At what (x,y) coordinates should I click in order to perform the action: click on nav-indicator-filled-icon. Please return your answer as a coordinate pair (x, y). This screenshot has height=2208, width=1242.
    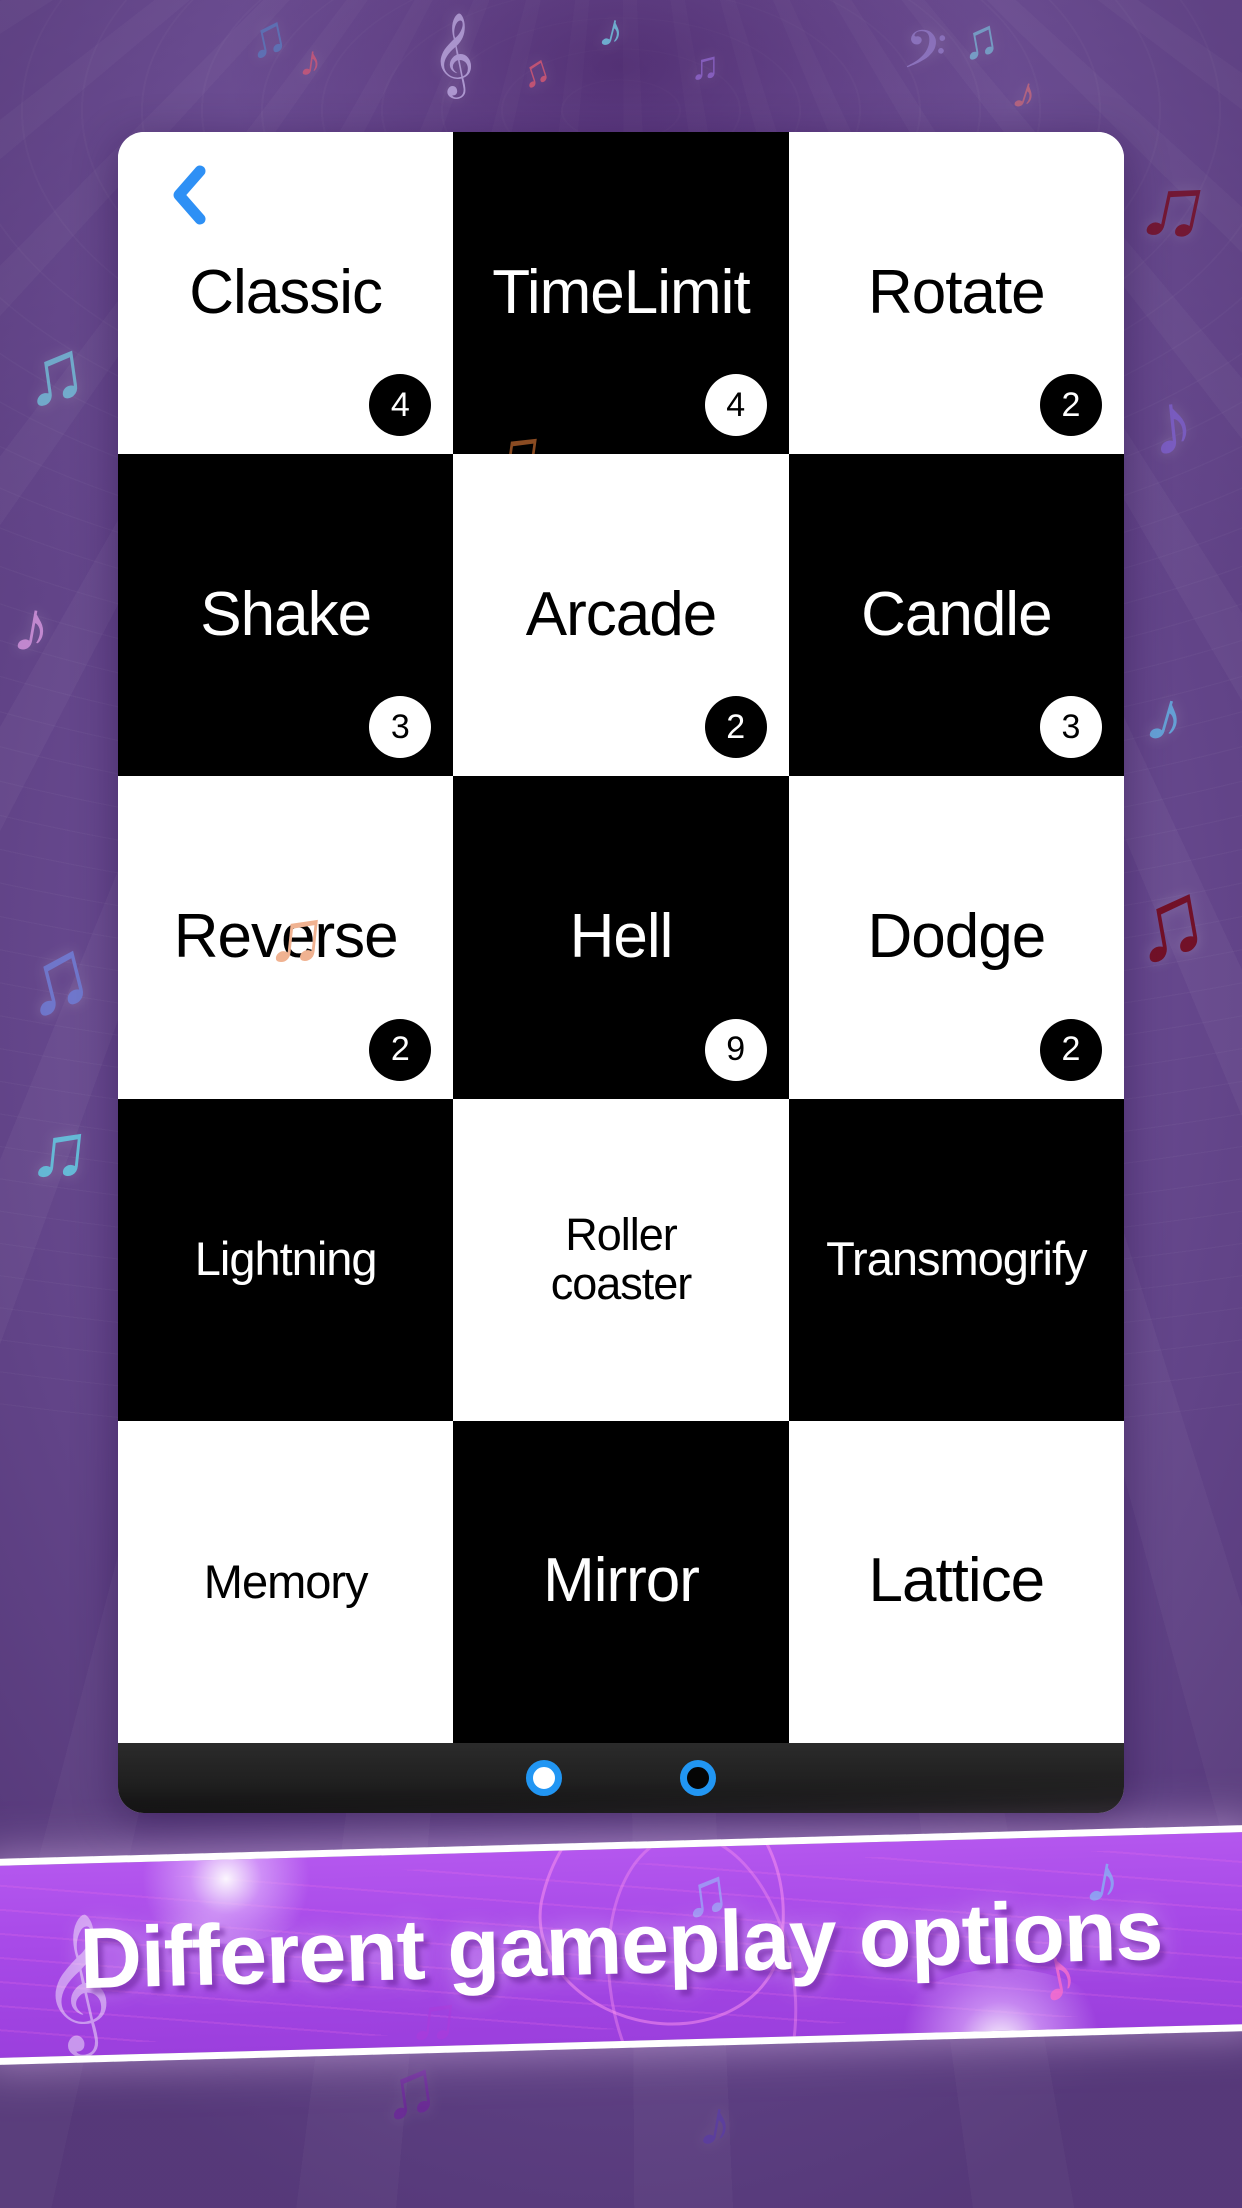
    Looking at the image, I should click on (544, 1778).